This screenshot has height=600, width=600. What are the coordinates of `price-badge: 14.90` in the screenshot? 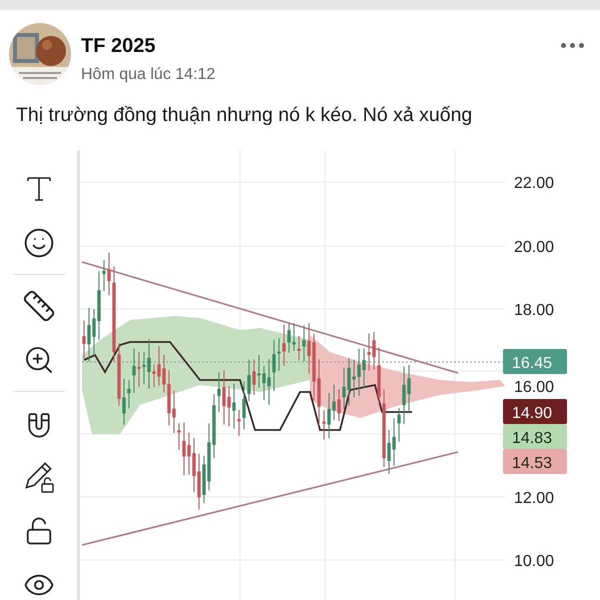 It's located at (535, 411).